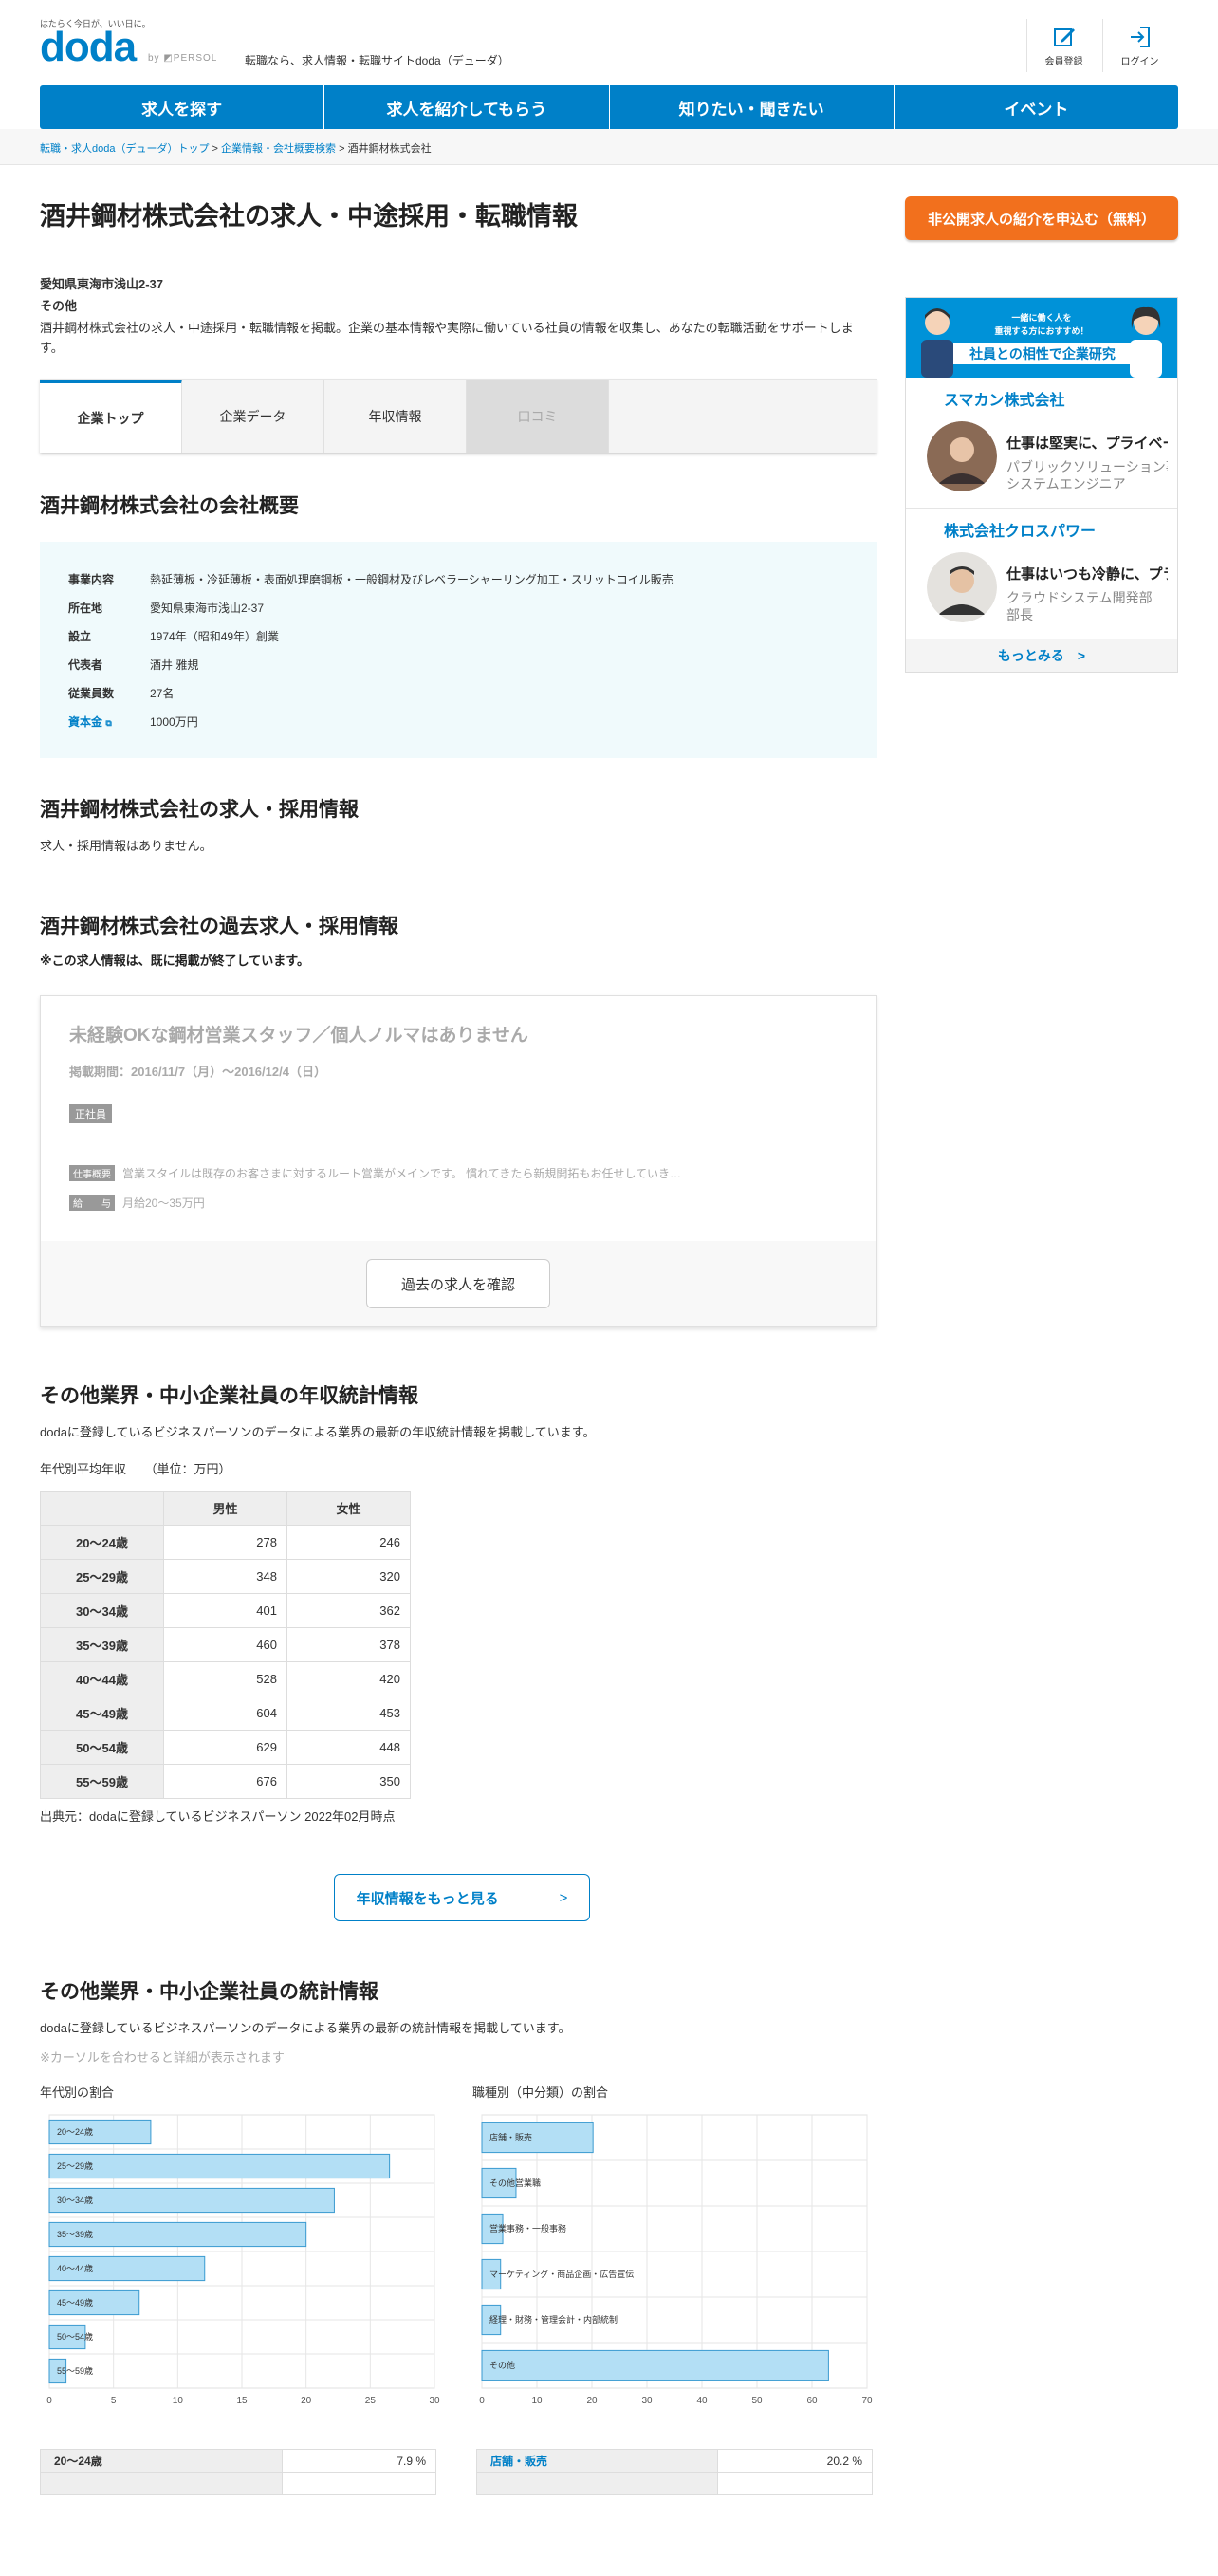  Describe the element at coordinates (458, 1203) in the screenshot. I see `past-job-salary-row: 給 与月給20～35万円` at that location.